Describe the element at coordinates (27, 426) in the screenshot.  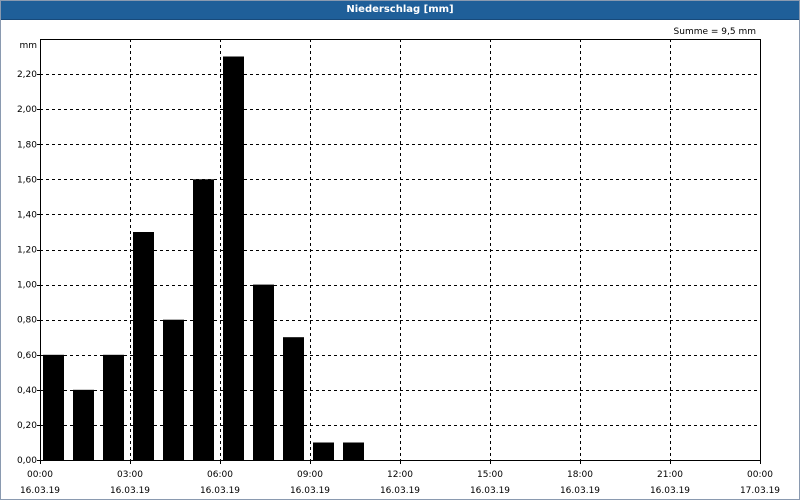
I see `y-tick-label: 0,20` at that location.